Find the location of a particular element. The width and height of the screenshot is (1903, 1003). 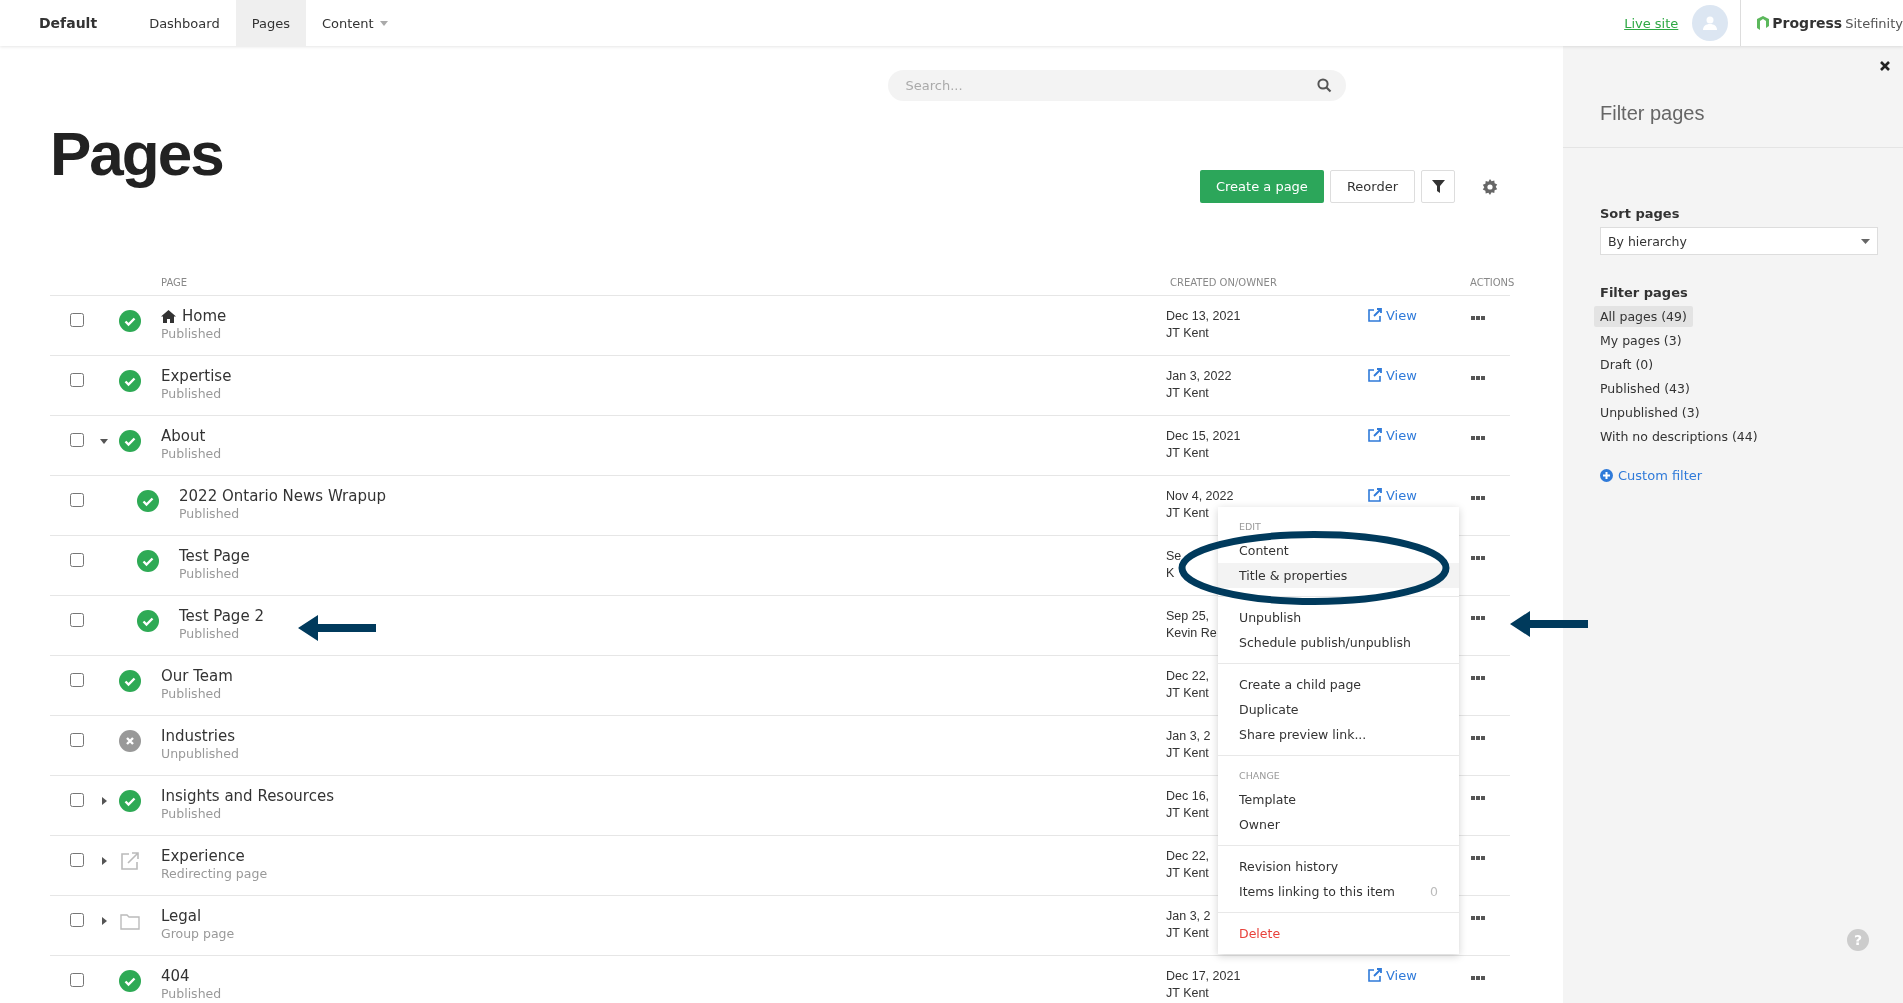

created-date: Dec 17, 2021 is located at coordinates (1203, 976).